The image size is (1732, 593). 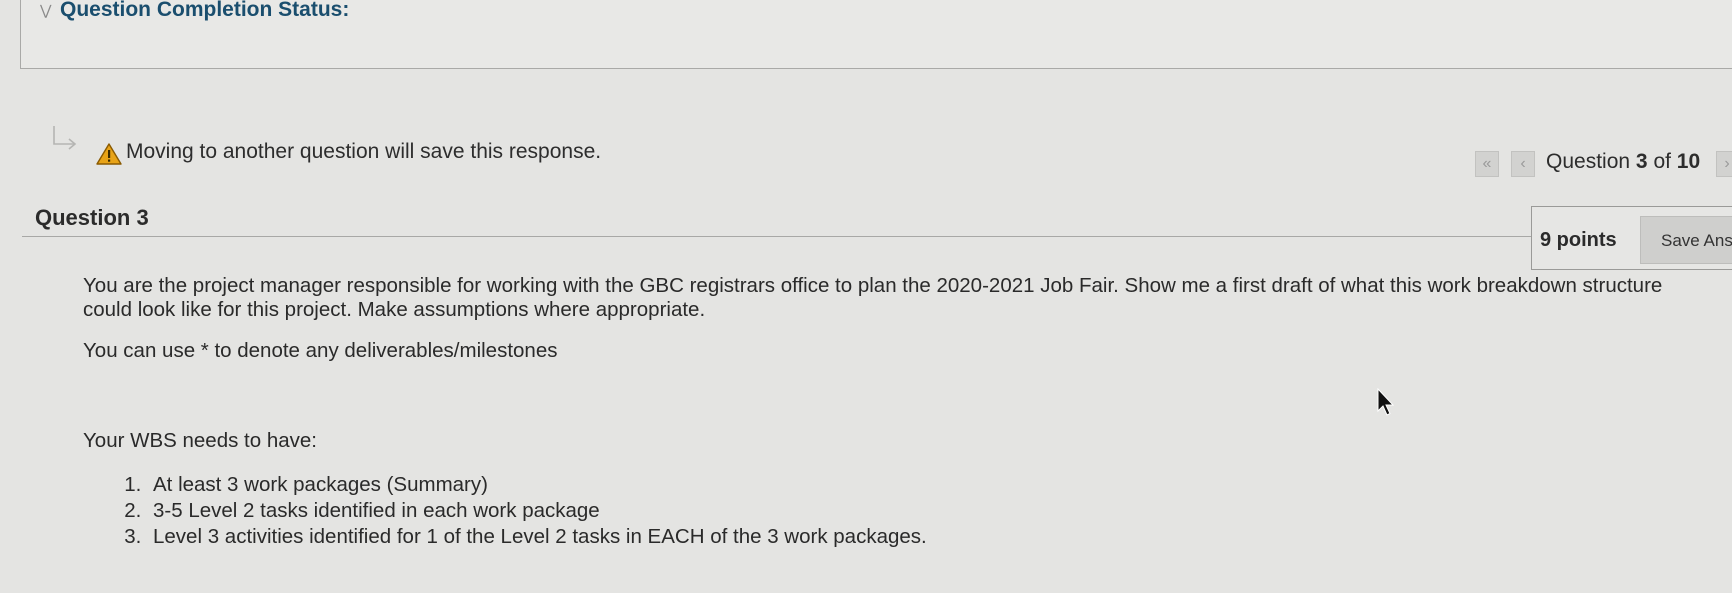 I want to click on question-position: Question 3 of 10, so click(x=1623, y=162).